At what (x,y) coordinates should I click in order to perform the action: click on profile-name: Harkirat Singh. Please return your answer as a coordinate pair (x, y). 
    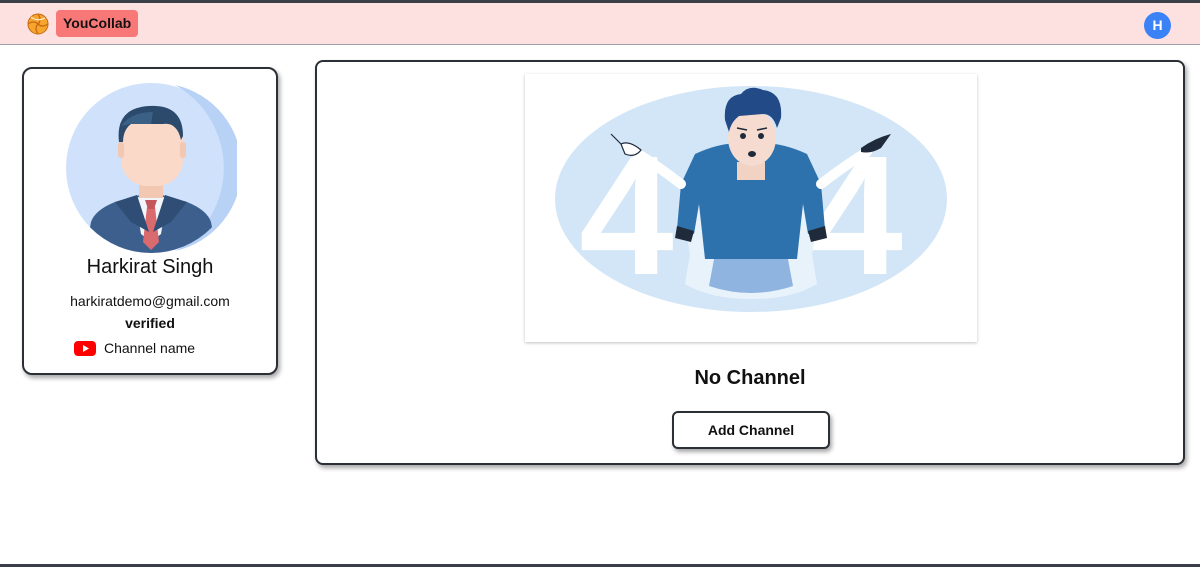
    Looking at the image, I should click on (150, 267).